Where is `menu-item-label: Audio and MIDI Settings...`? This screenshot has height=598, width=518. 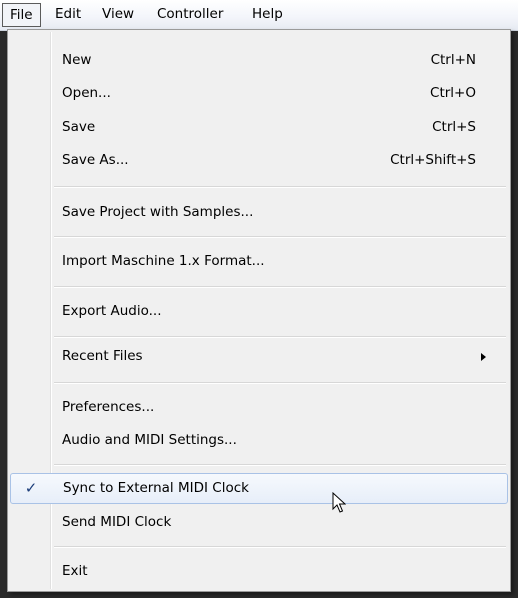
menu-item-label: Audio and MIDI Settings... is located at coordinates (149, 440).